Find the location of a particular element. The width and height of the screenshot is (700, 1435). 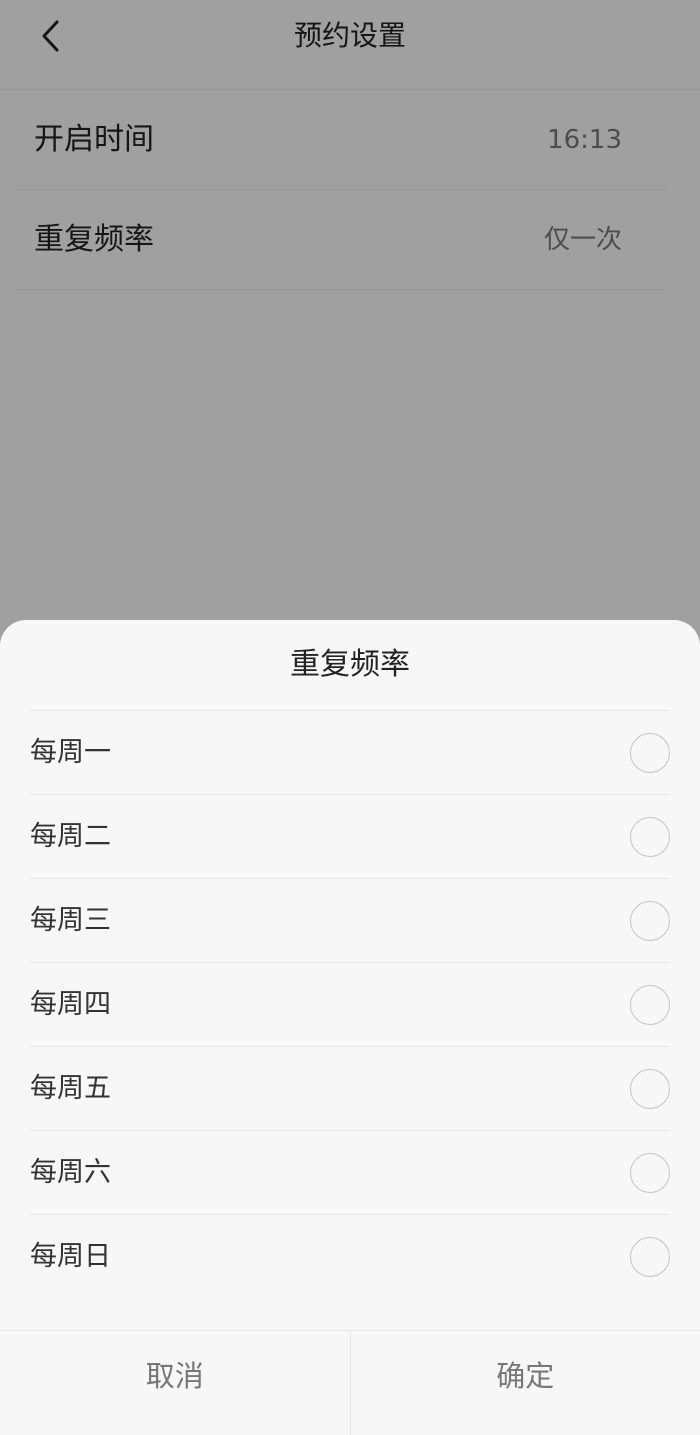

option-label: 每周六 is located at coordinates (70, 1172).